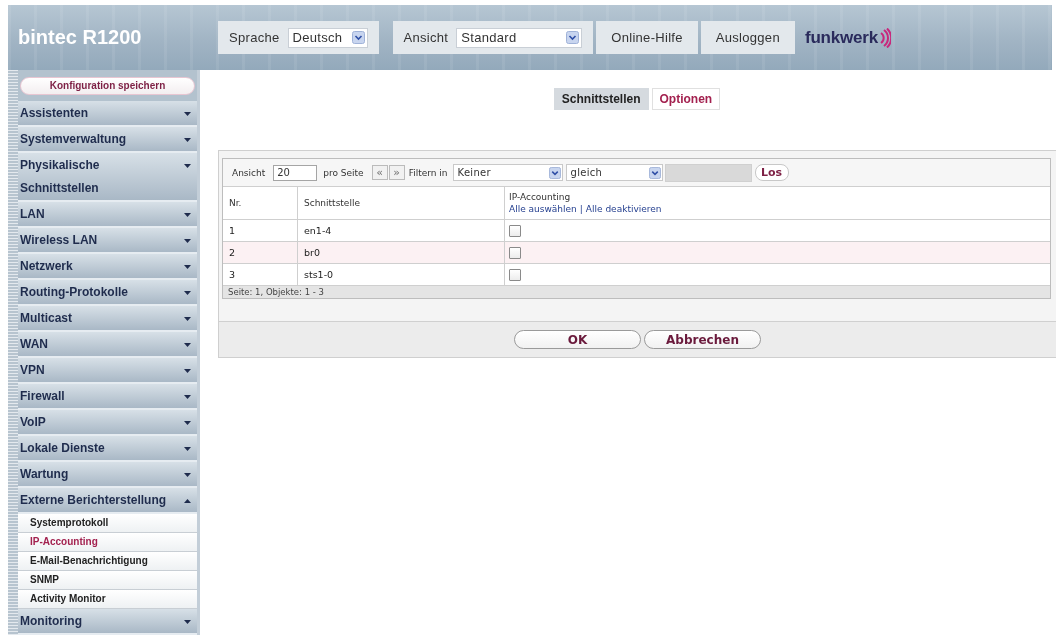 Image resolution: width=1056 pixels, height=643 pixels. What do you see at coordinates (232, 274) in the screenshot?
I see `table-cell: 3` at bounding box center [232, 274].